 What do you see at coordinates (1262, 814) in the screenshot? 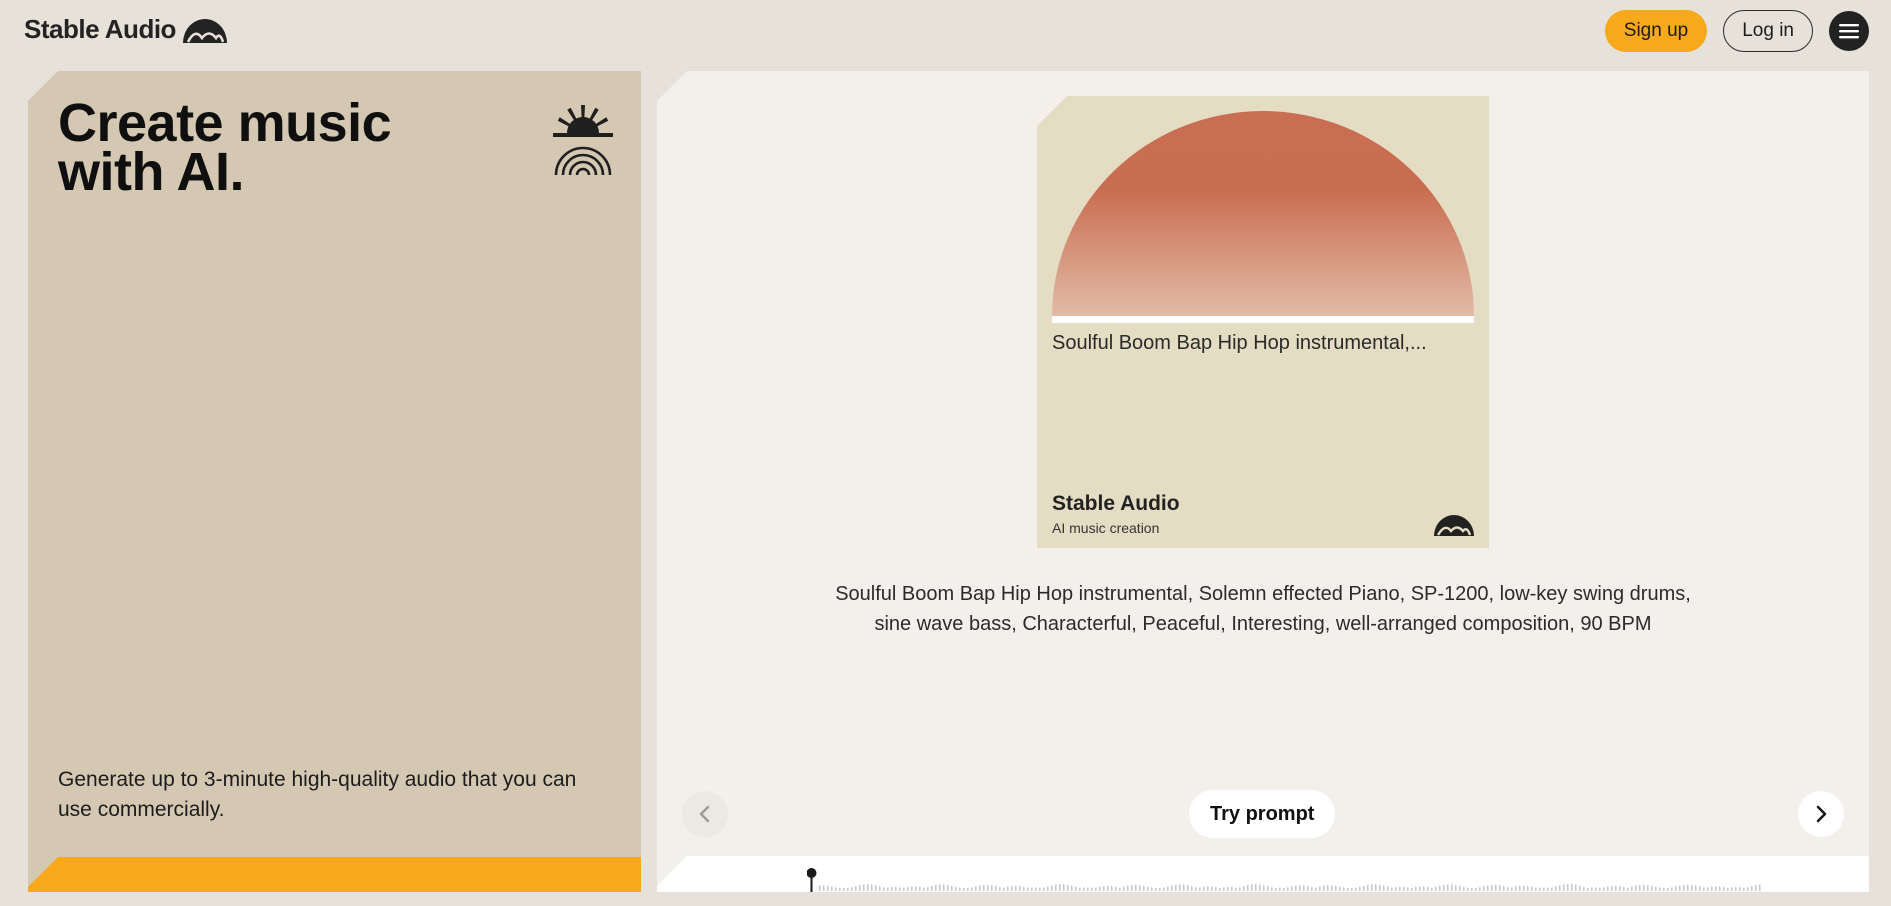
I see `try-prompt-button: Try prompt` at bounding box center [1262, 814].